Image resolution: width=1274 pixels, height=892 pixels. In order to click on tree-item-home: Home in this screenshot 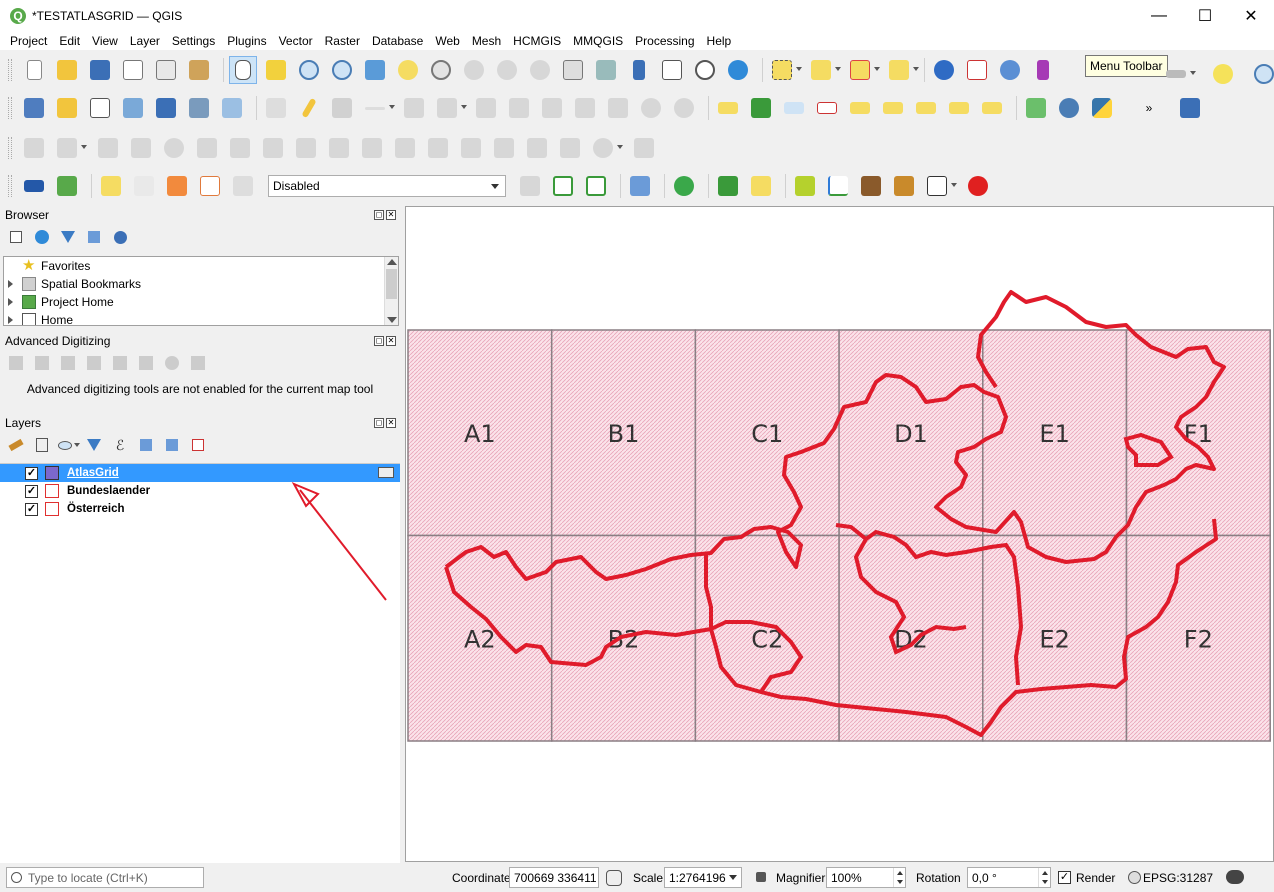, I will do `click(201, 318)`.